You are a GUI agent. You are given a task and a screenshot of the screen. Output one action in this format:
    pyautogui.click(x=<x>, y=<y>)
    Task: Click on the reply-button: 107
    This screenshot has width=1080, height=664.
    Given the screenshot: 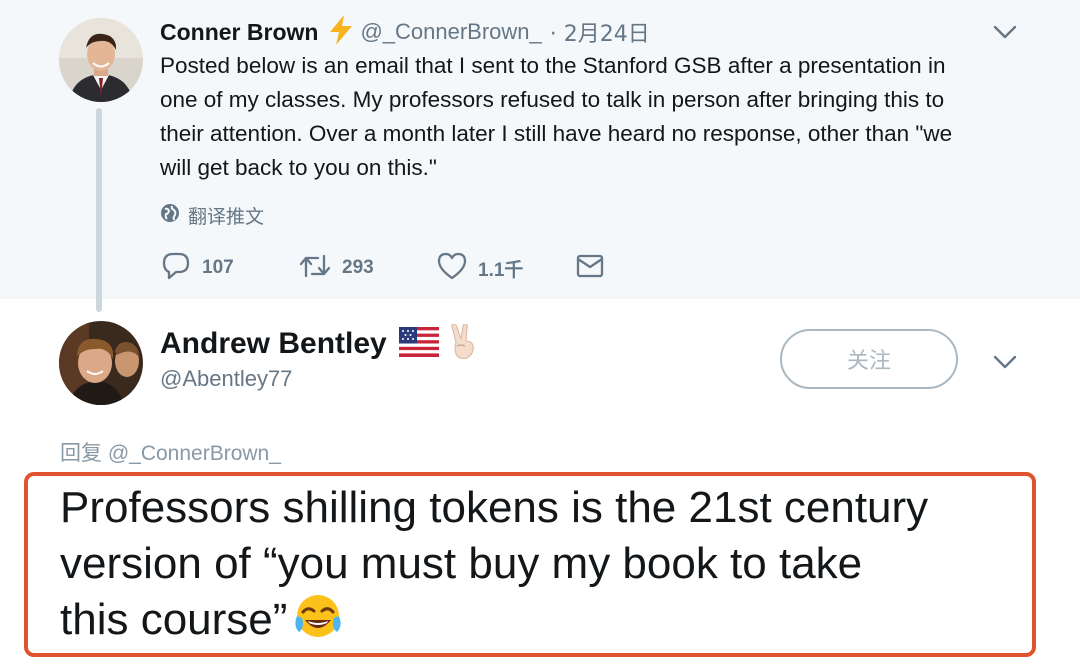 What is the action you would take?
    pyautogui.click(x=229, y=268)
    